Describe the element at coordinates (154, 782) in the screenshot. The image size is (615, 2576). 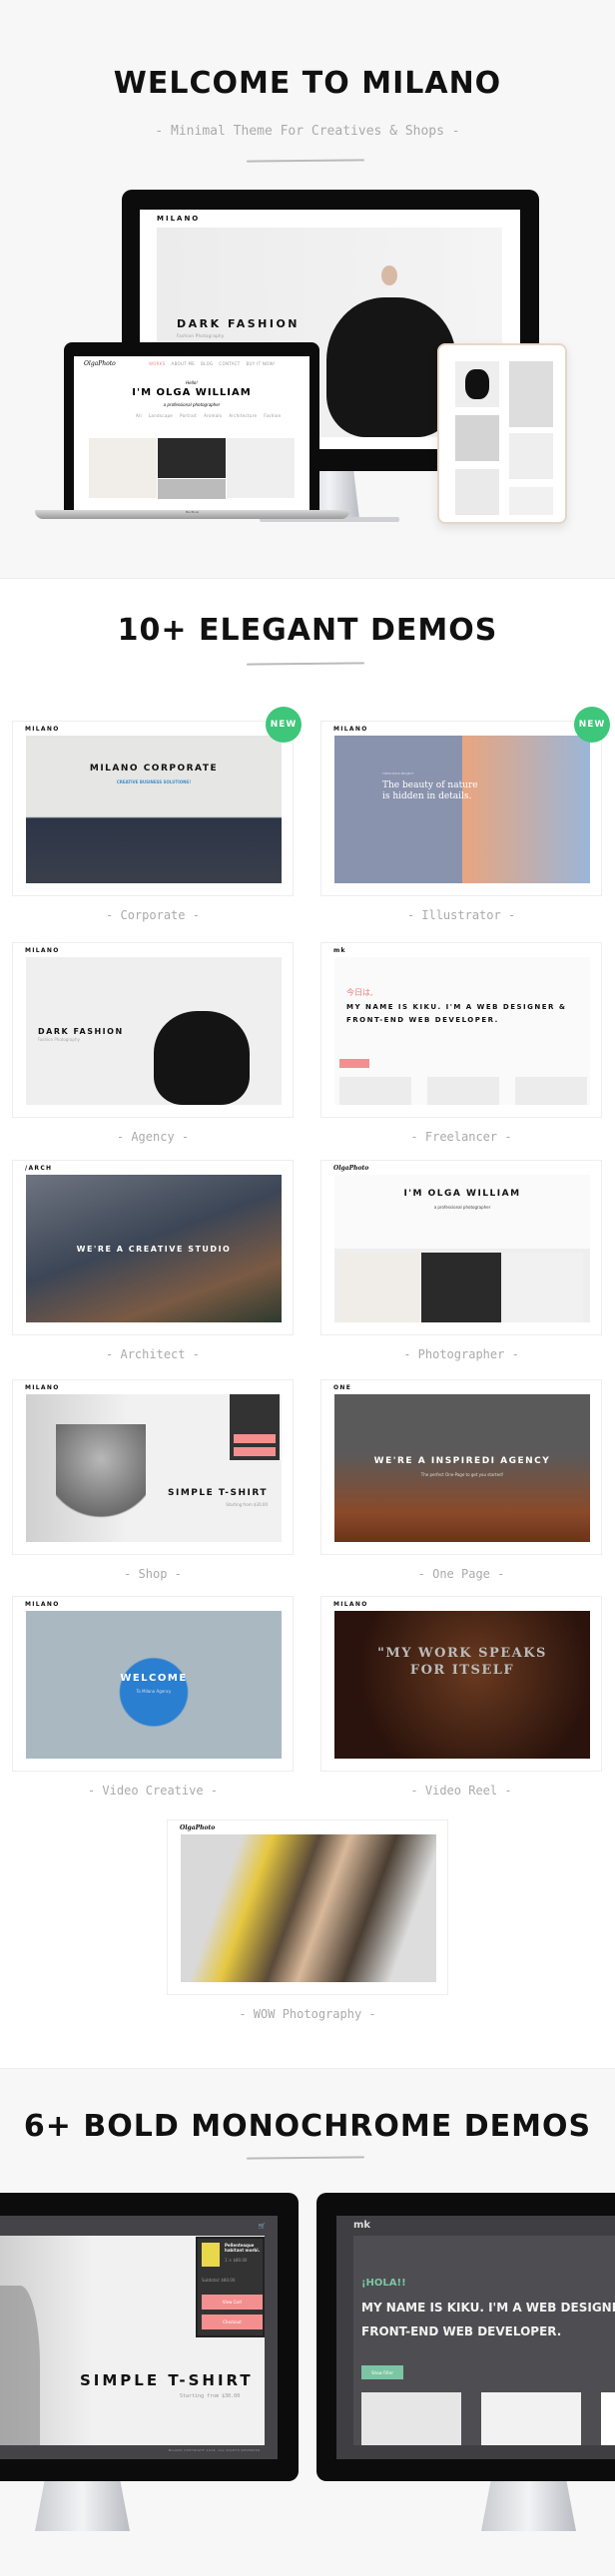
I see `demo-tagline: CREATIVE BUSINESS SOLUTIONS!` at that location.